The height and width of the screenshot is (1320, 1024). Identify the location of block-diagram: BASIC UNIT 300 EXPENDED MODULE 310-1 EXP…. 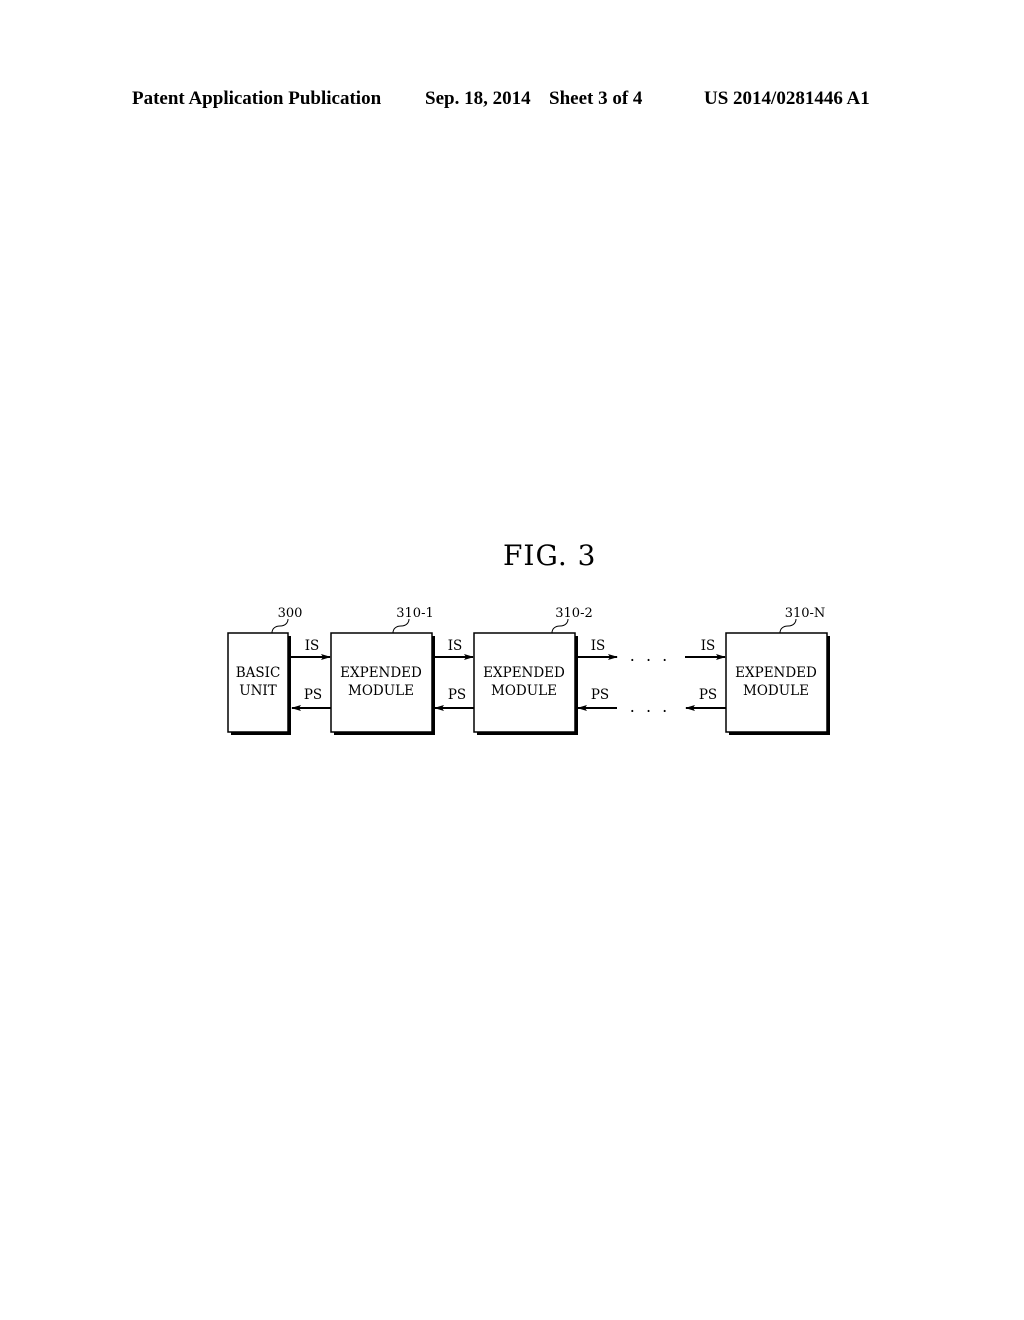
(528, 670).